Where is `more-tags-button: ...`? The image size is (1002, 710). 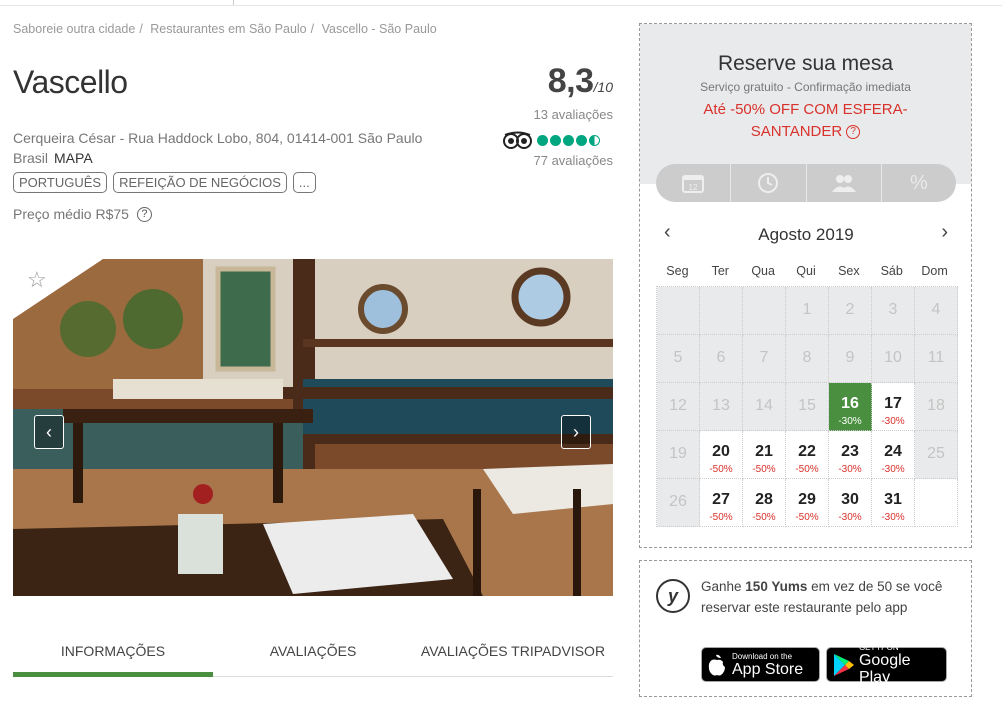
more-tags-button: ... is located at coordinates (304, 182).